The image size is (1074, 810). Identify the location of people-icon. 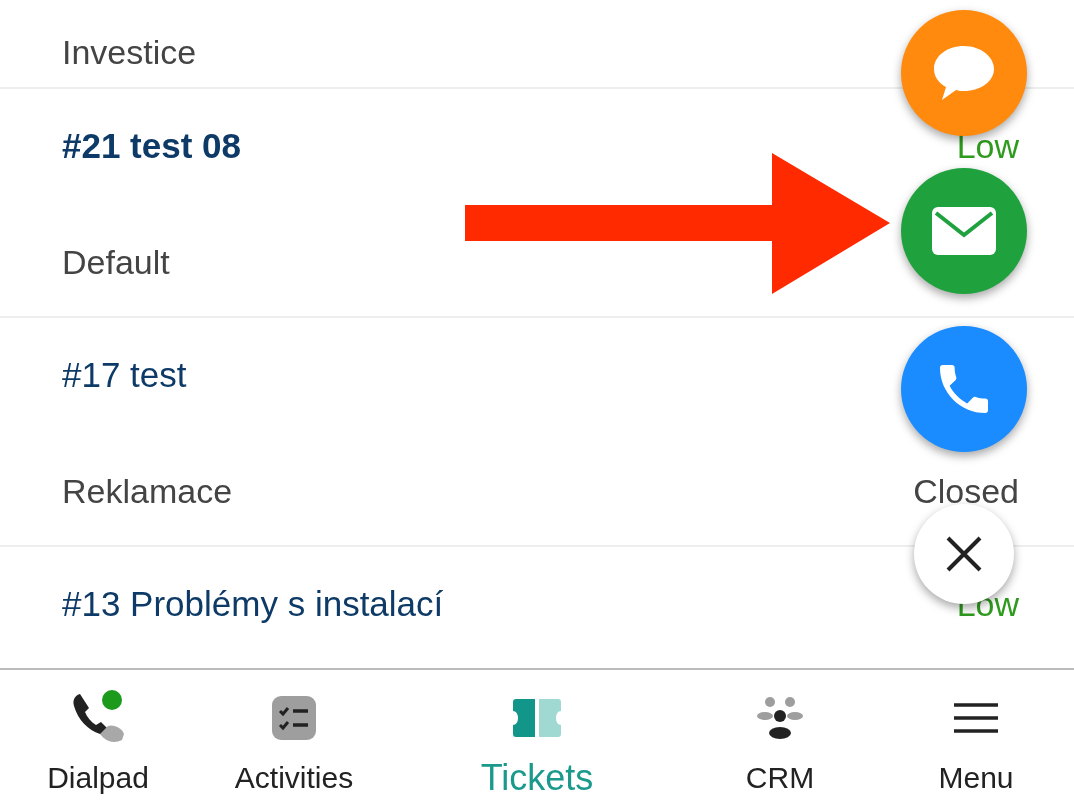
(780, 718).